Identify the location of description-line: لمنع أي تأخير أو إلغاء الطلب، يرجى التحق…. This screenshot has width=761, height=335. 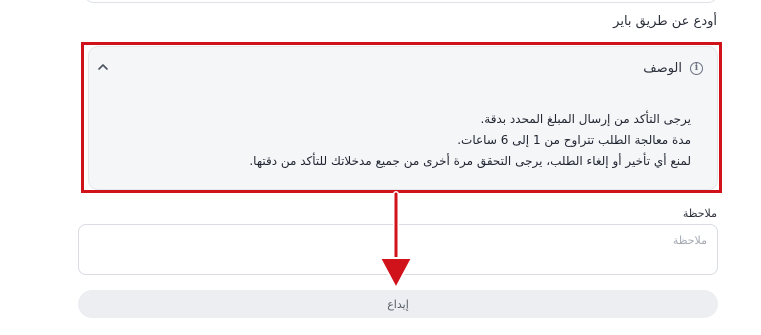
(470, 161).